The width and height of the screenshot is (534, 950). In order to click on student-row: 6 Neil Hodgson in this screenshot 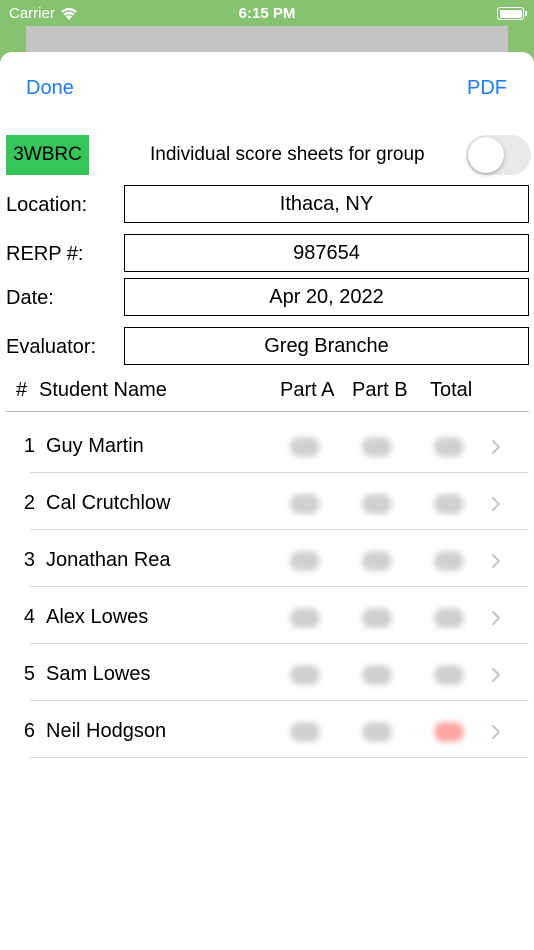, I will do `click(267, 729)`.